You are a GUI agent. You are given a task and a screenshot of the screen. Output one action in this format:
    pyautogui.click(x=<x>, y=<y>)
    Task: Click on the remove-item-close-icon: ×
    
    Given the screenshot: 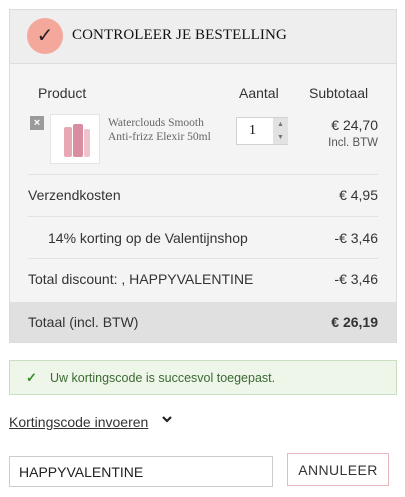 What is the action you would take?
    pyautogui.click(x=37, y=123)
    